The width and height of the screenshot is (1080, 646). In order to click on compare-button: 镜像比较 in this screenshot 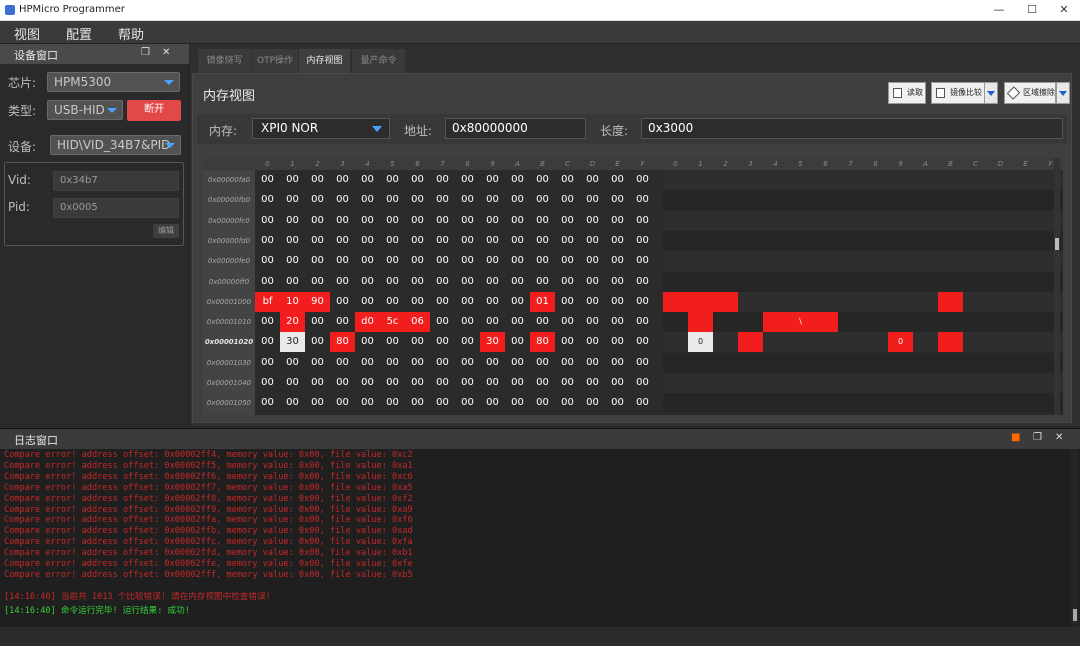, I will do `click(958, 93)`.